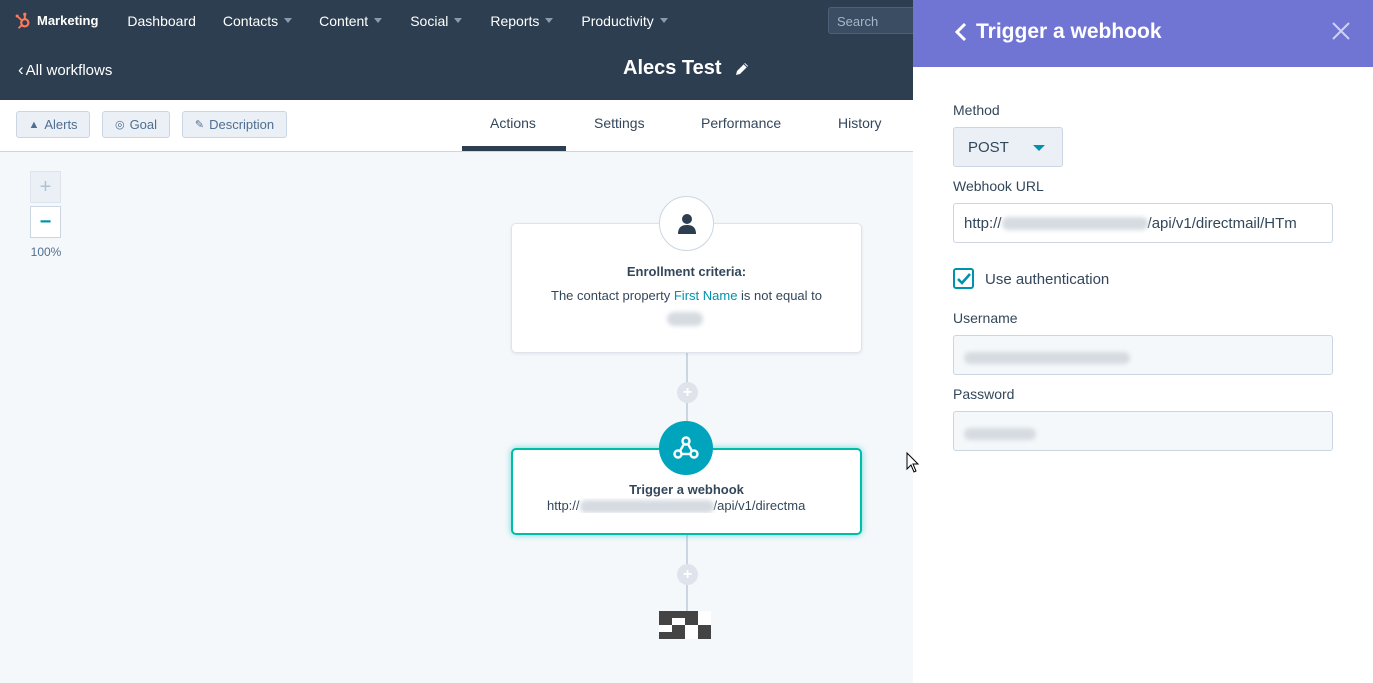  I want to click on chevron-left-icon, so click(961, 32).